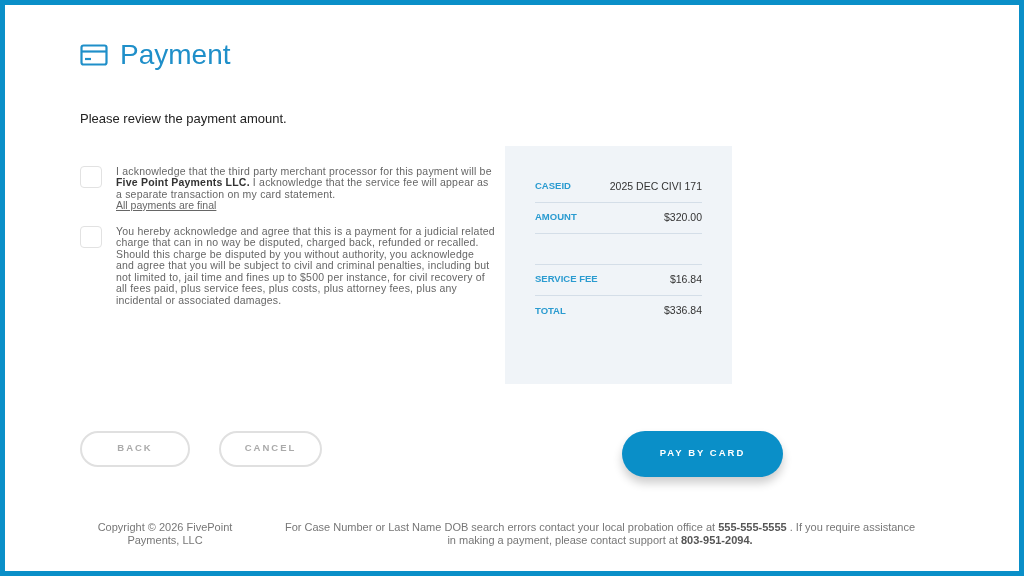 The height and width of the screenshot is (576, 1024). What do you see at coordinates (550, 310) in the screenshot?
I see `summary-label: TOTAL` at bounding box center [550, 310].